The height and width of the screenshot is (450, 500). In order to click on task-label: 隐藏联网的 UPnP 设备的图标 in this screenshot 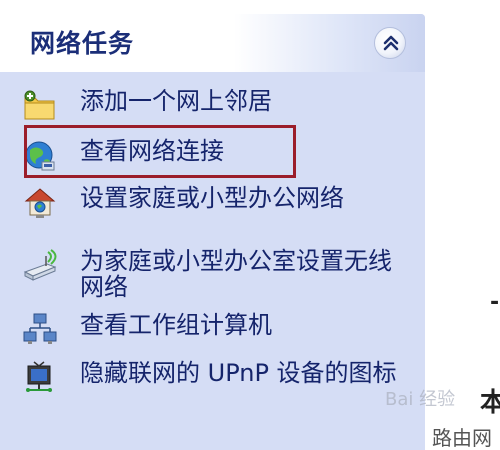, I will do `click(238, 373)`.